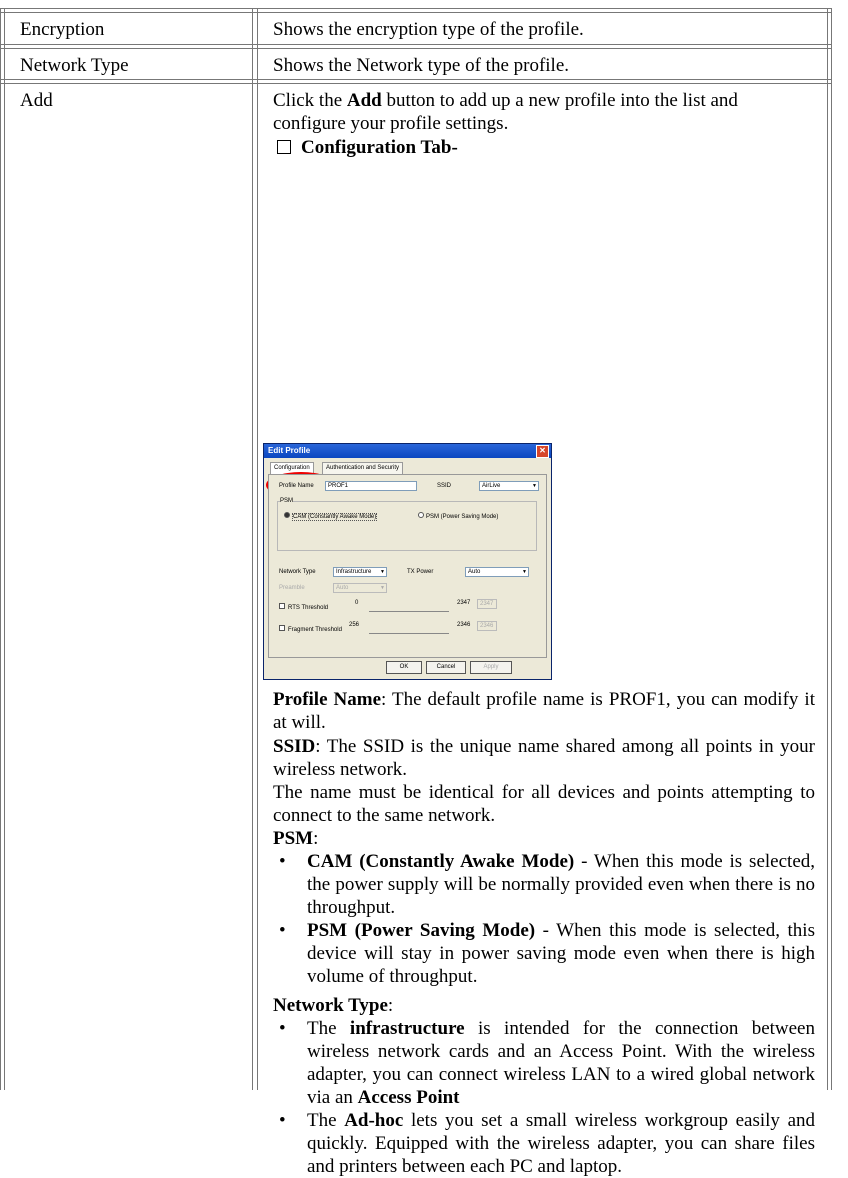 The height and width of the screenshot is (1178, 848). I want to click on rts-max: 2347, so click(464, 603).